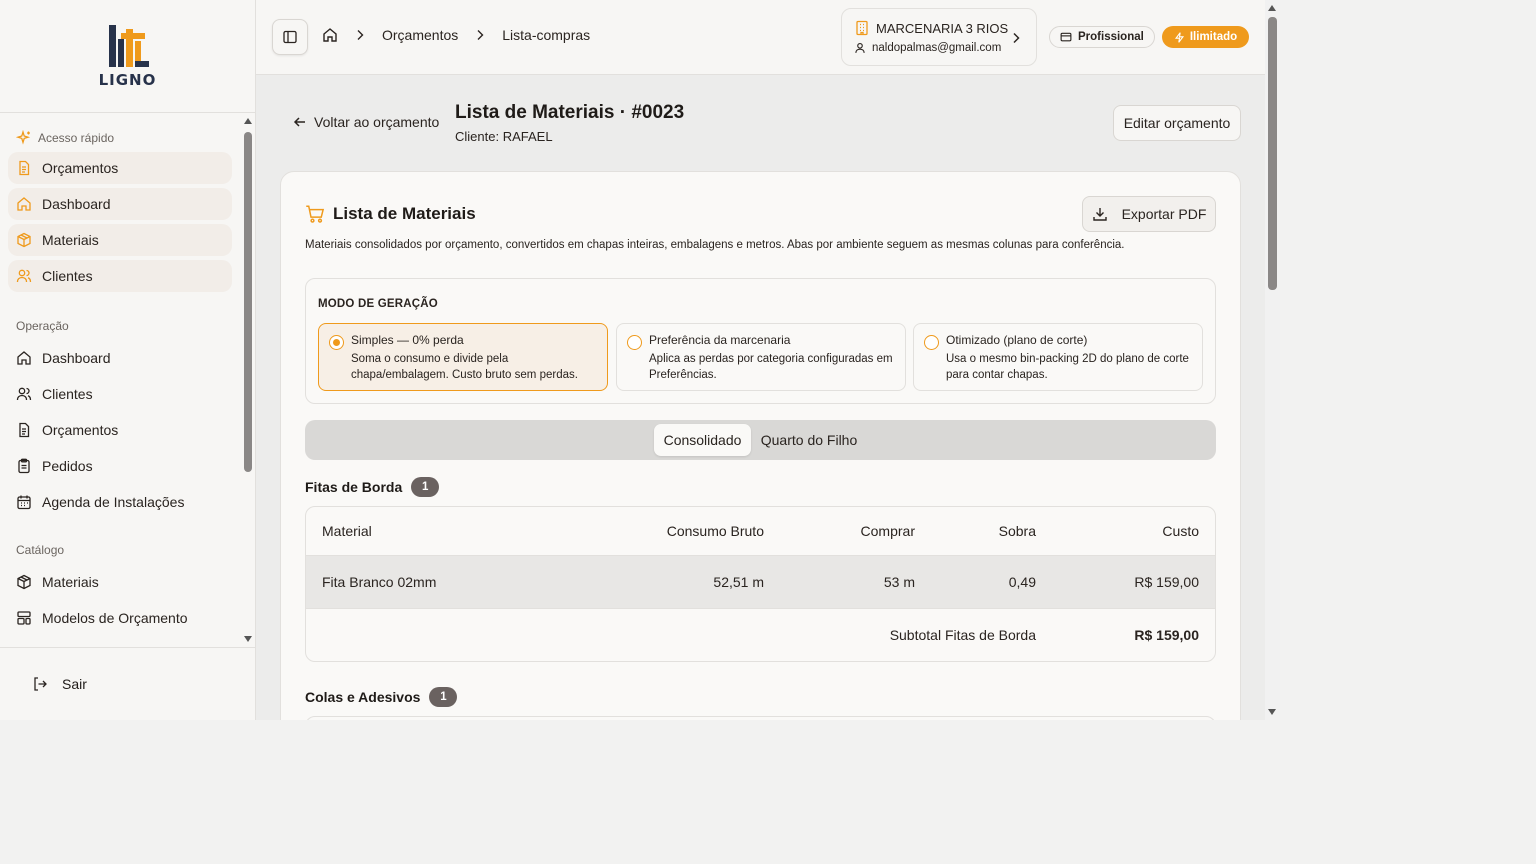  What do you see at coordinates (1272, 360) in the screenshot?
I see `main-scrollbar` at bounding box center [1272, 360].